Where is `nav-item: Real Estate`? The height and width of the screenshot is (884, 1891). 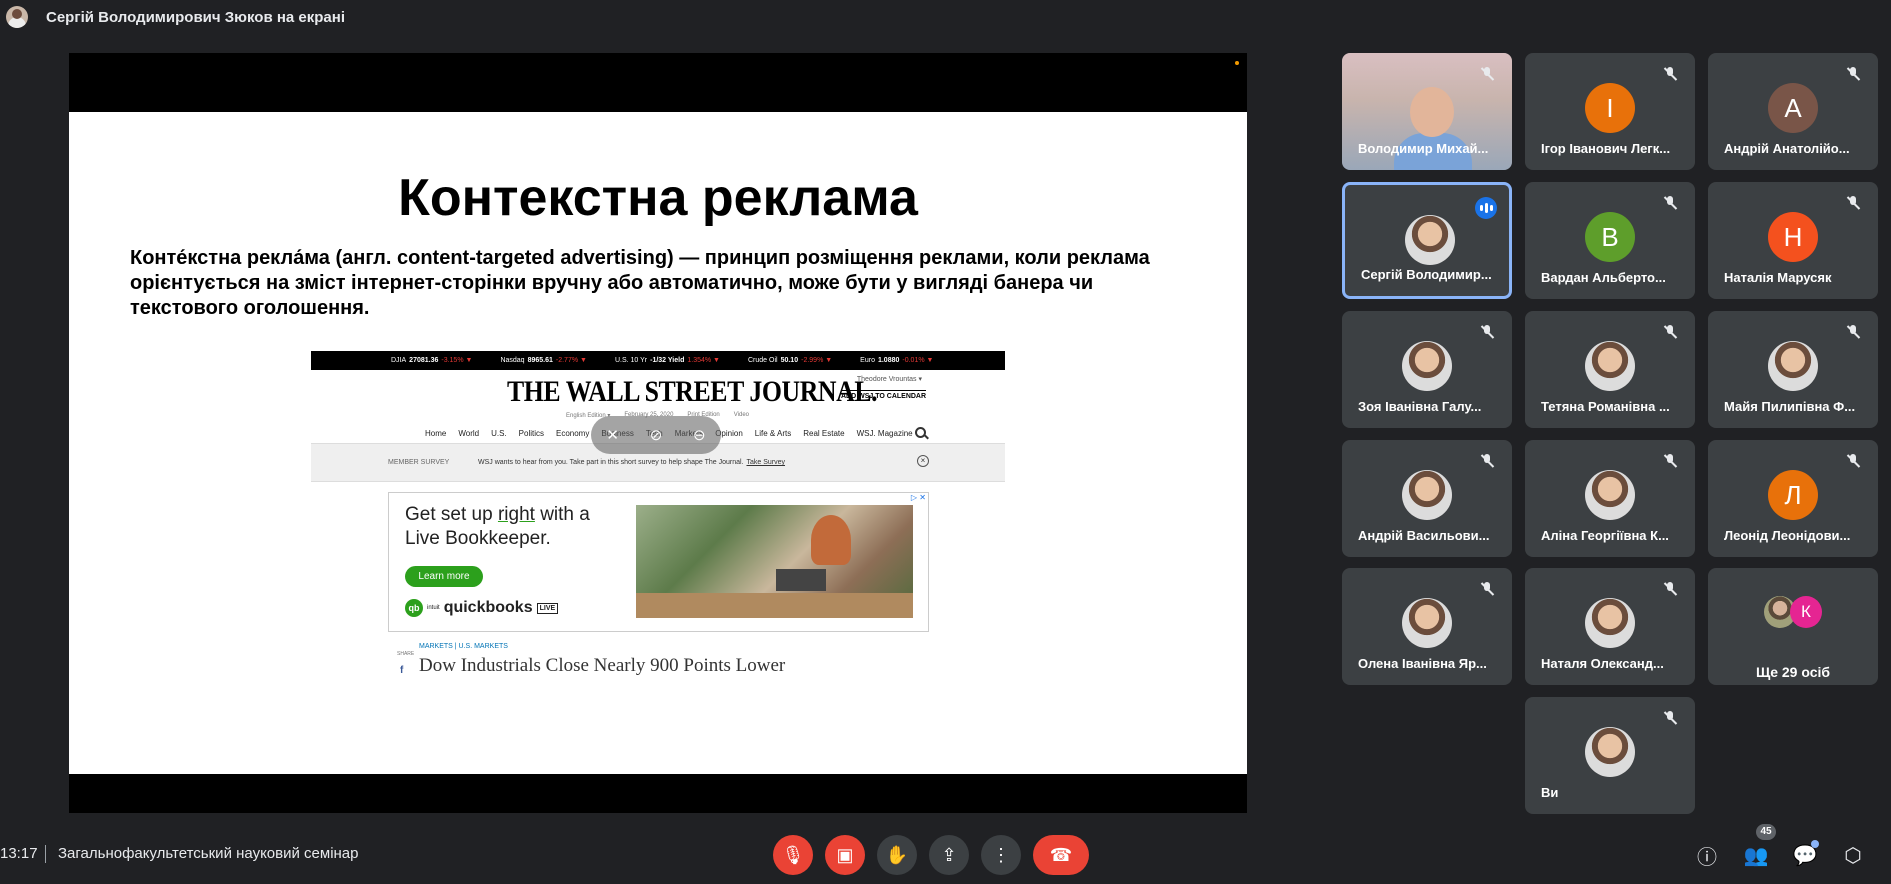
nav-item: Real Estate is located at coordinates (824, 433).